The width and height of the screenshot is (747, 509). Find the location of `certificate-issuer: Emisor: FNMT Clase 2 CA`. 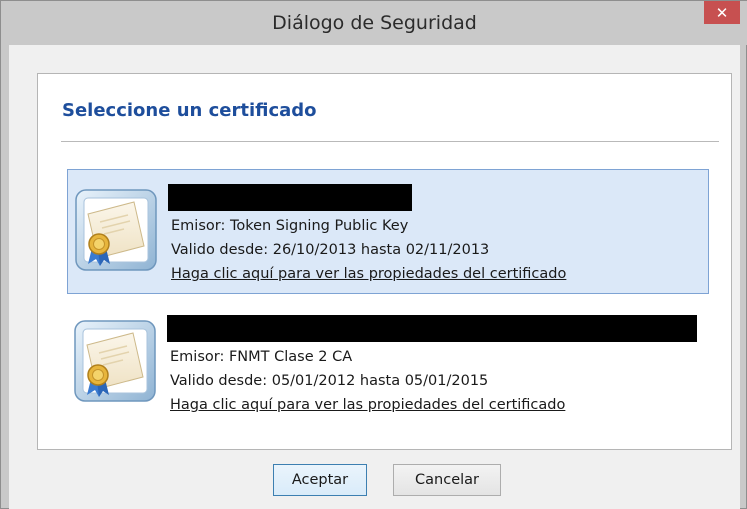

certificate-issuer: Emisor: FNMT Clase 2 CA is located at coordinates (261, 357).